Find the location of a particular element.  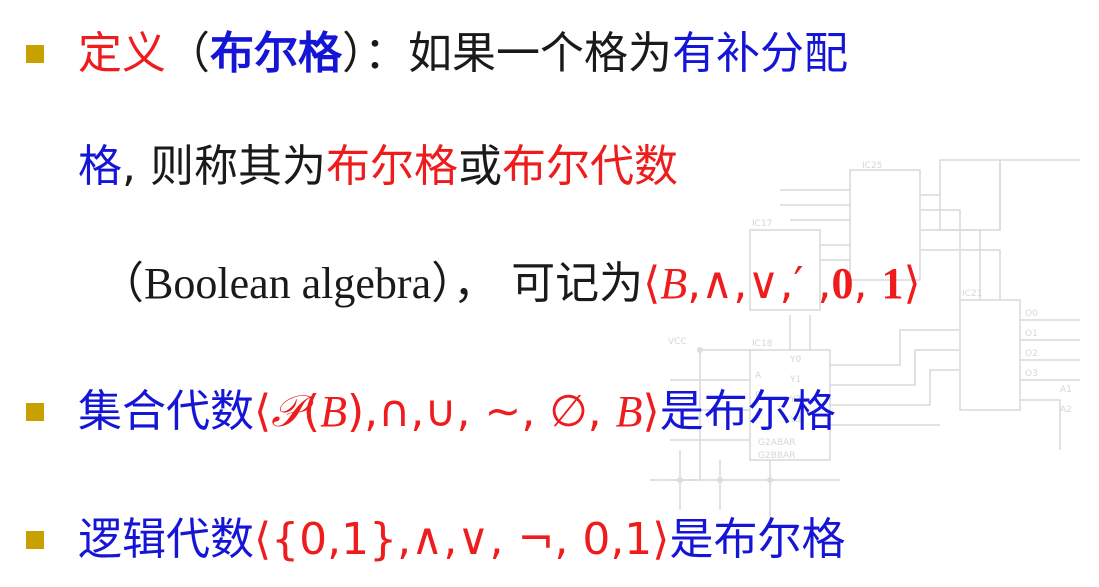

close-paren: ） is located at coordinates (353, 53).